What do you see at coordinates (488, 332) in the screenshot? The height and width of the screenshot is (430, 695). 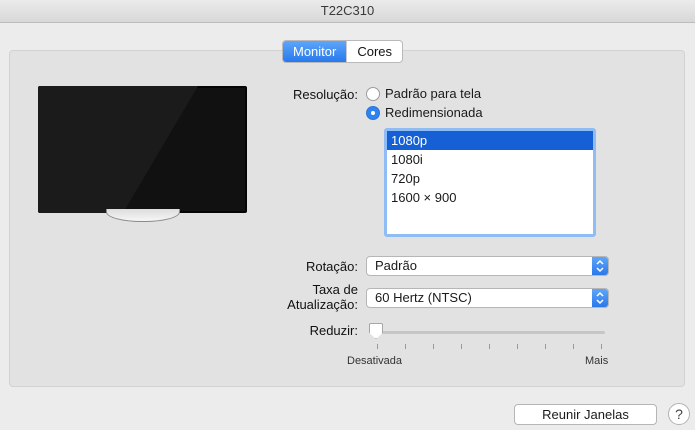 I see `reduce-slider-track` at bounding box center [488, 332].